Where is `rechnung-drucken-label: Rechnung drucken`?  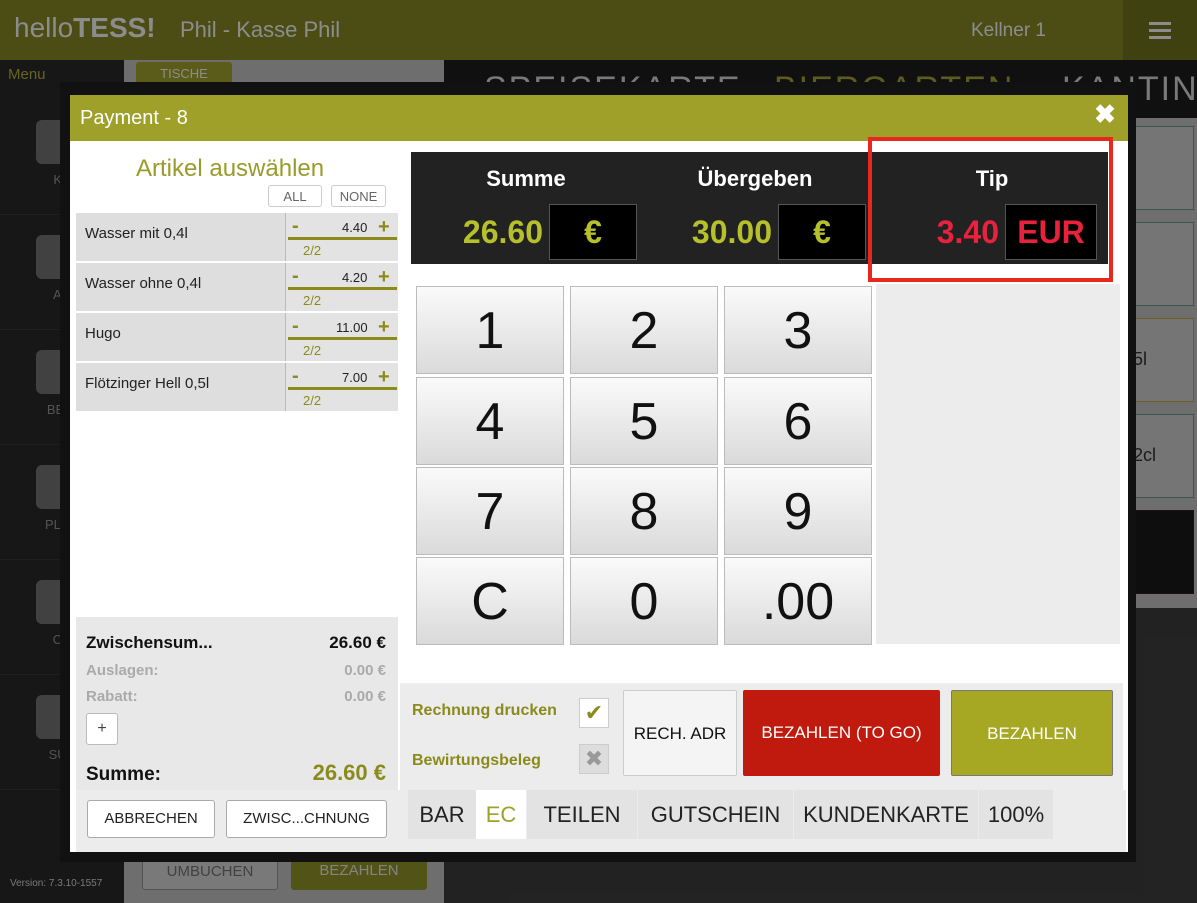
rechnung-drucken-label: Rechnung drucken is located at coordinates (484, 710).